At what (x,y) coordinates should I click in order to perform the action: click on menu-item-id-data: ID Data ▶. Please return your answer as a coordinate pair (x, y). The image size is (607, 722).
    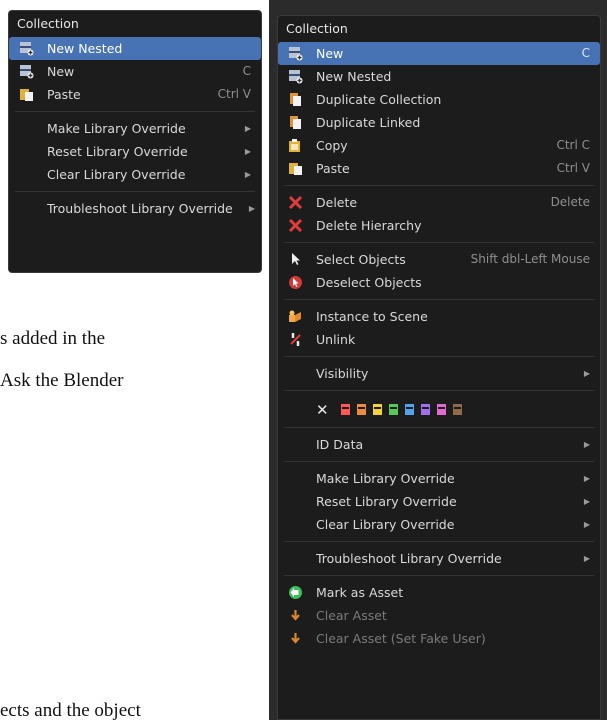
    Looking at the image, I should click on (439, 444).